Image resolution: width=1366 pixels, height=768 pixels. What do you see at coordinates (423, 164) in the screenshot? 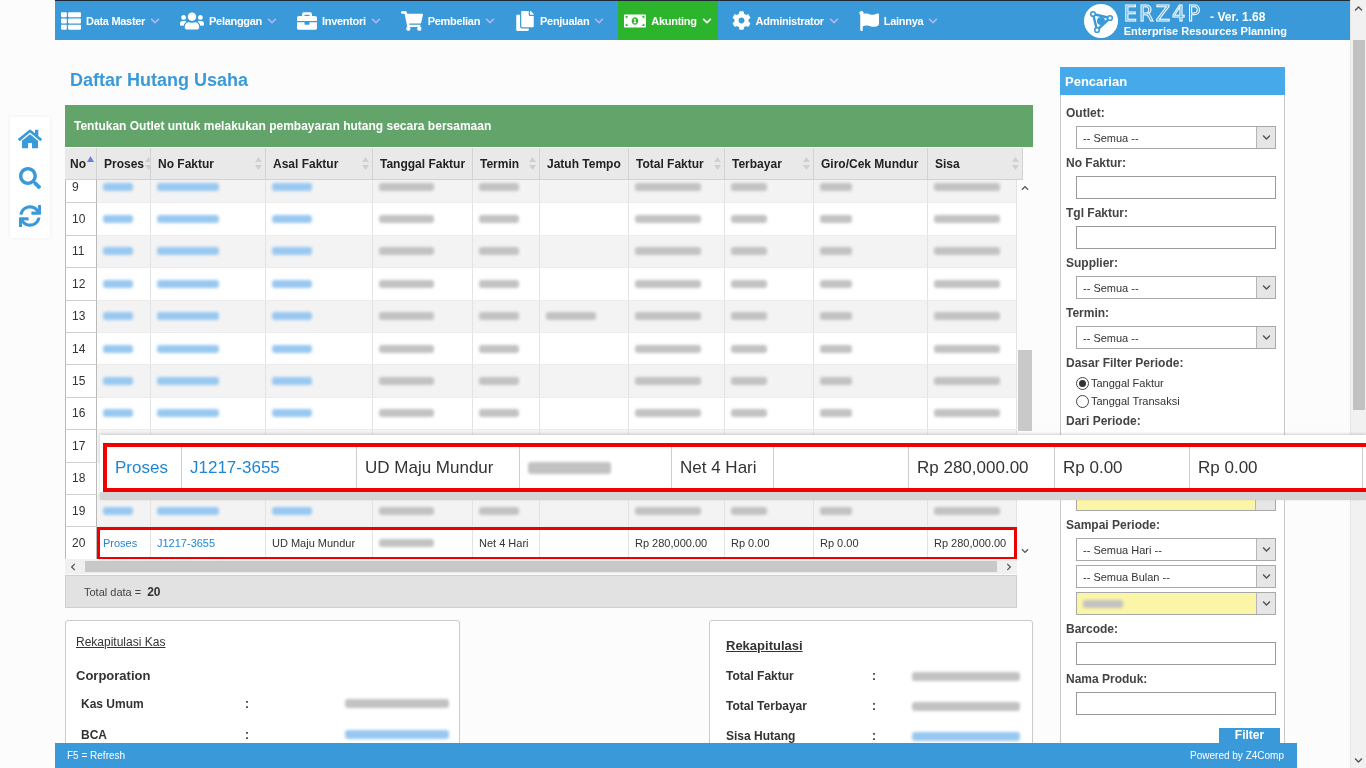
I see `column-header: Tanggal Faktur` at bounding box center [423, 164].